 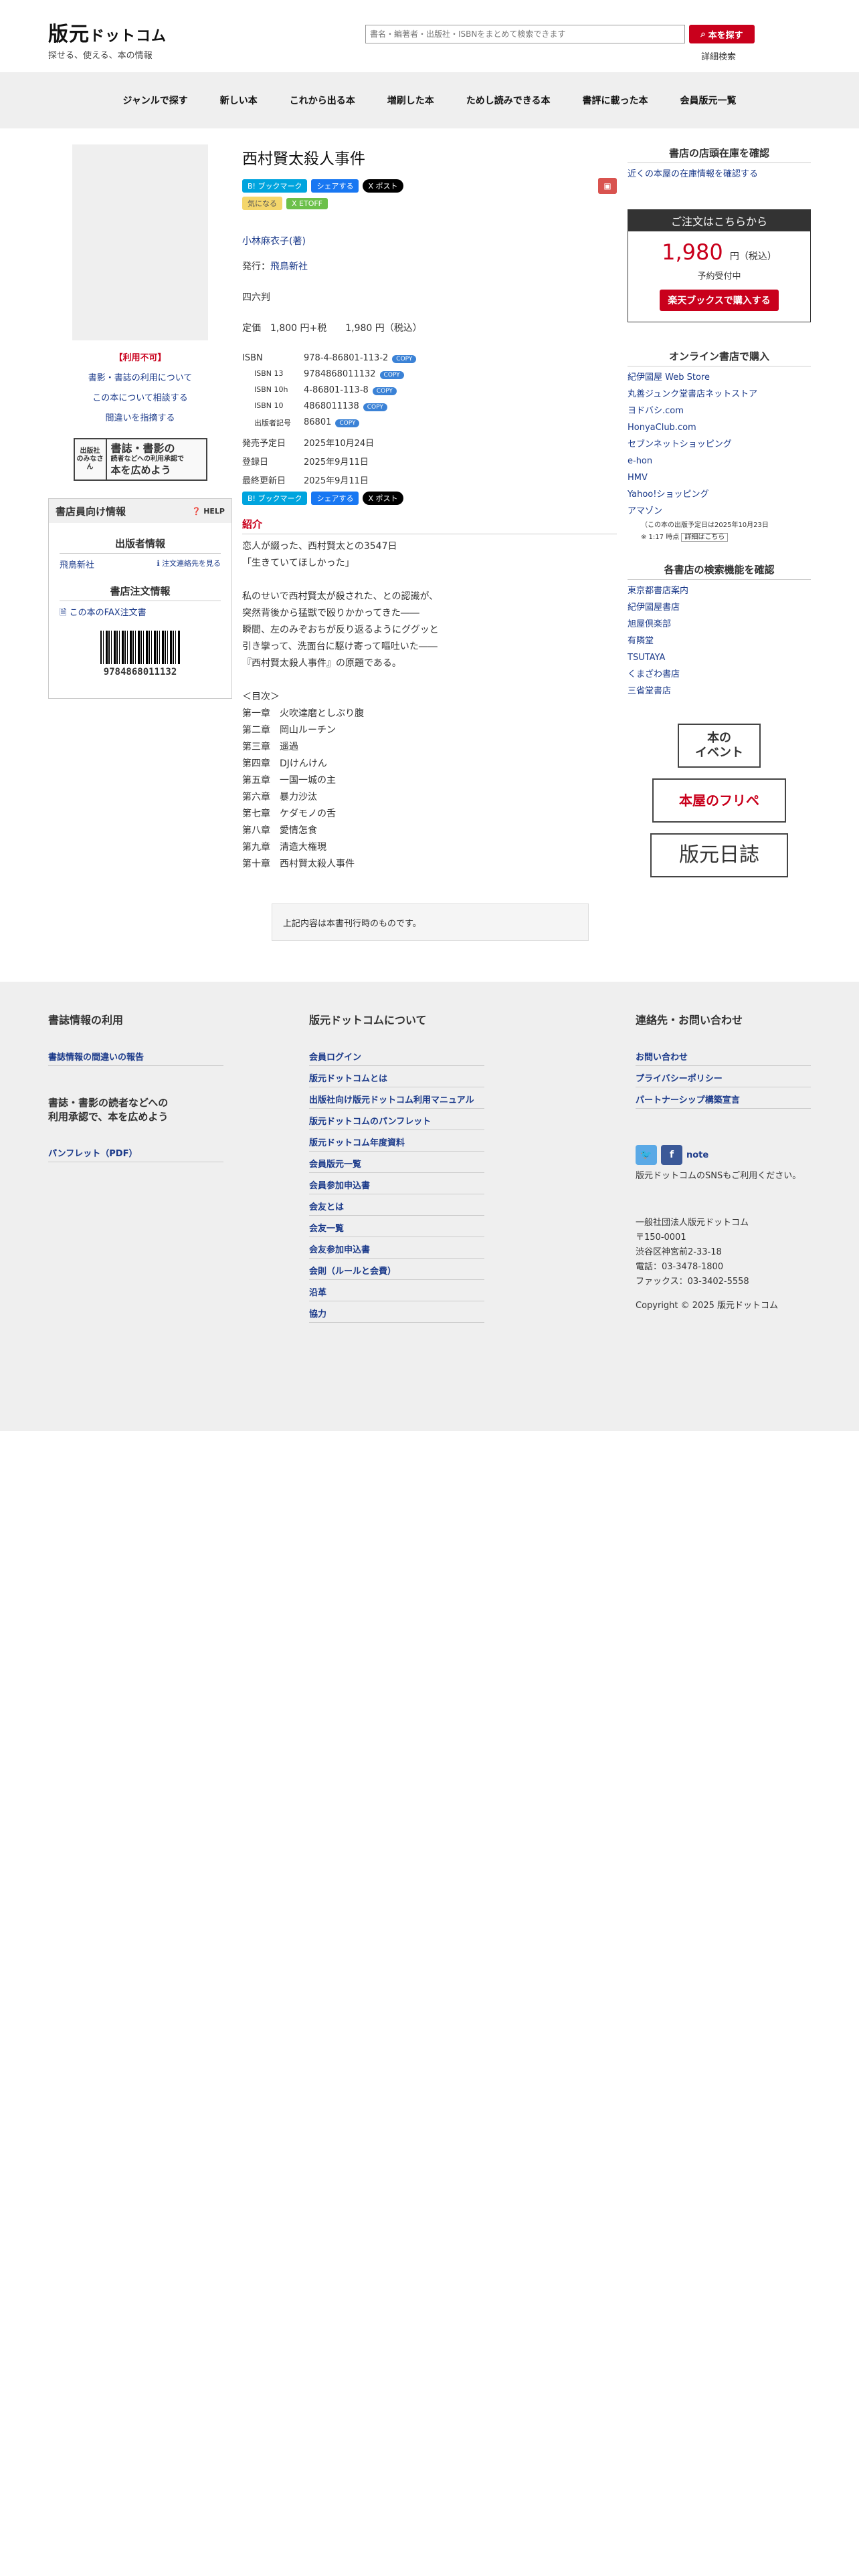 What do you see at coordinates (262, 204) in the screenshot?
I see `kininaru-button: 気になる` at bounding box center [262, 204].